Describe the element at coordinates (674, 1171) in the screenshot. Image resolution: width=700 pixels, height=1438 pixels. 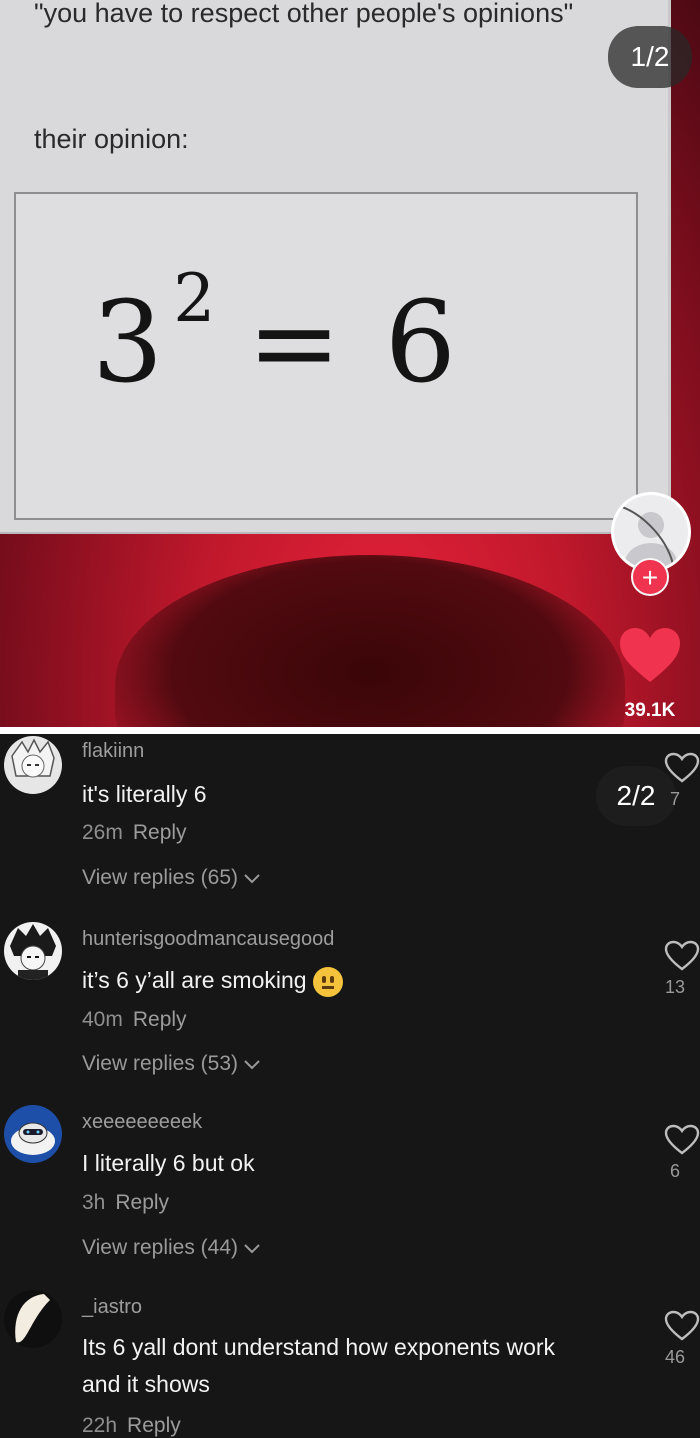
I see `comment-like-count: 6` at that location.